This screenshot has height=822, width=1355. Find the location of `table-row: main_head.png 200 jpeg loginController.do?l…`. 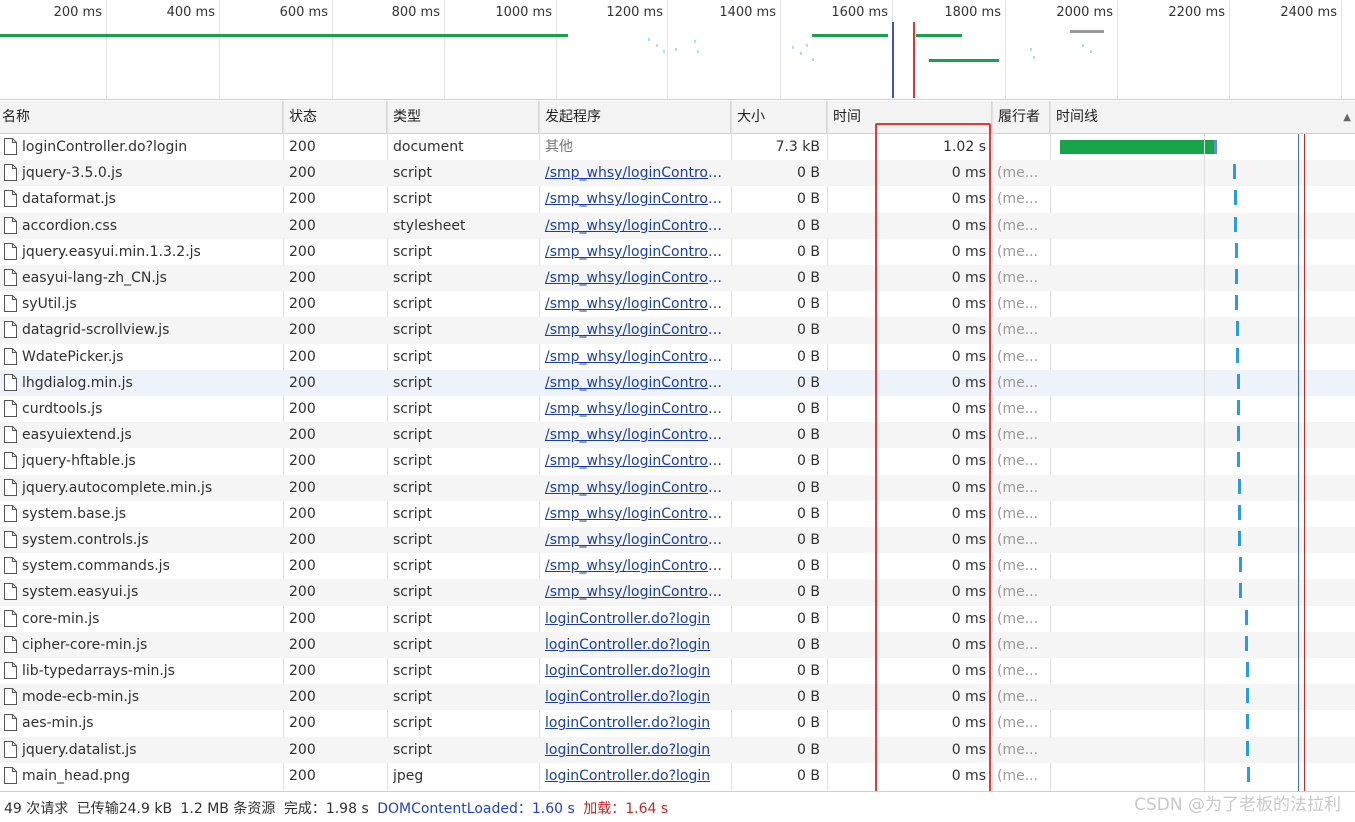

table-row: main_head.png 200 jpeg loginController.do?l… is located at coordinates (677, 776).